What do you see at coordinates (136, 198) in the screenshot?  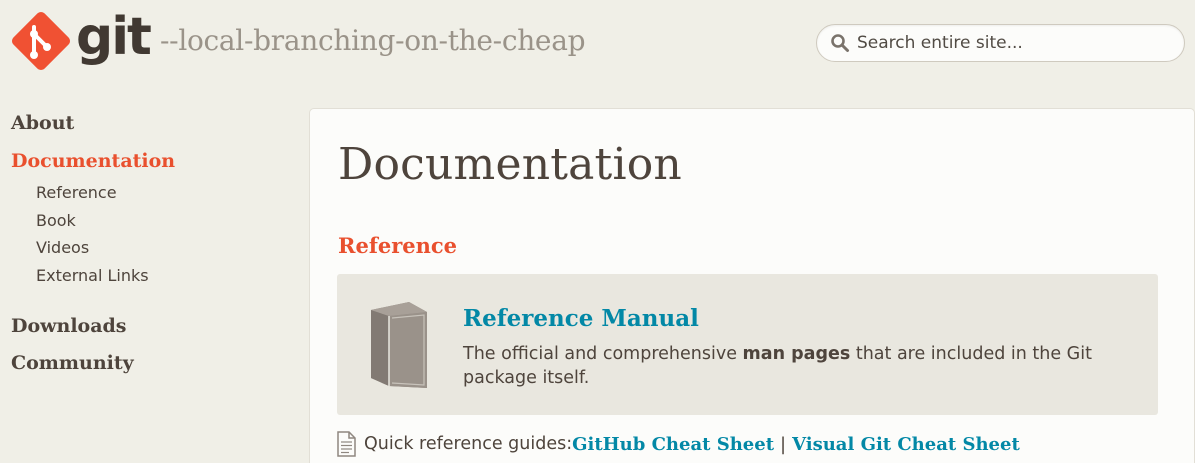 I see `sidebar-subitem-reference: Reference` at bounding box center [136, 198].